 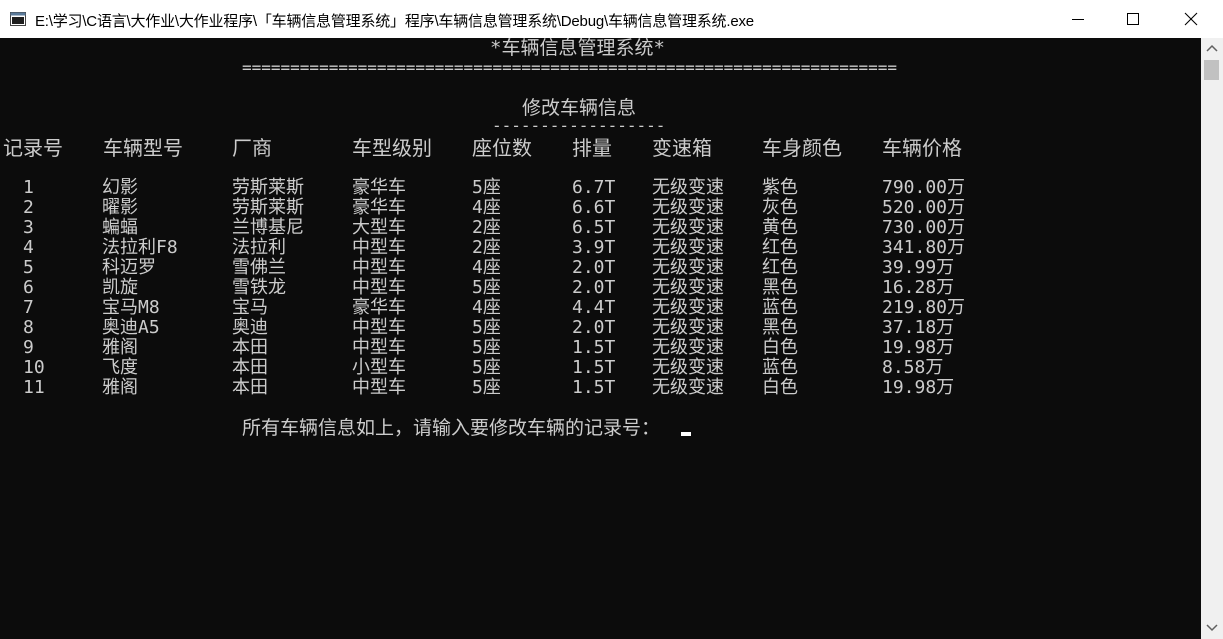 What do you see at coordinates (780, 307) in the screenshot?
I see `table-cell: 蓝色` at bounding box center [780, 307].